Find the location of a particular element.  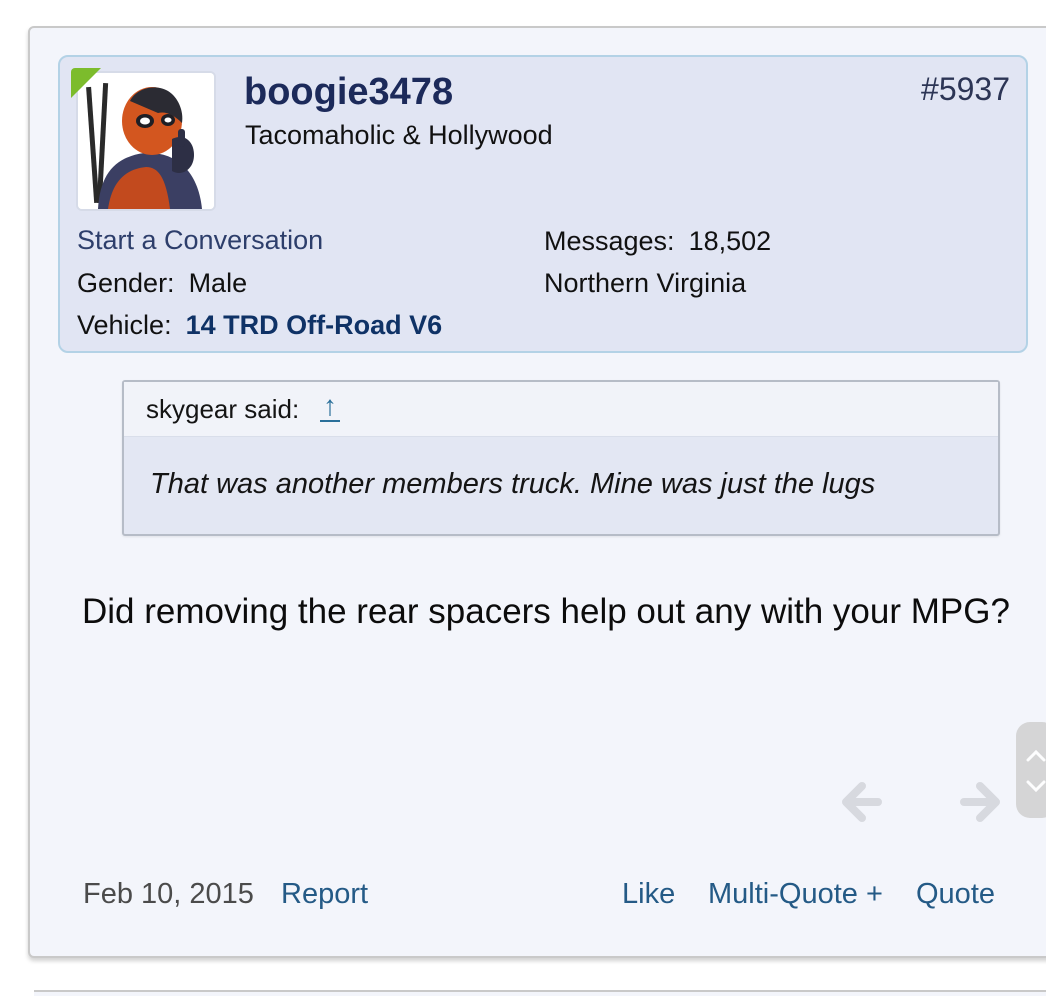

chevron-down-icon is located at coordinates (1036, 786).